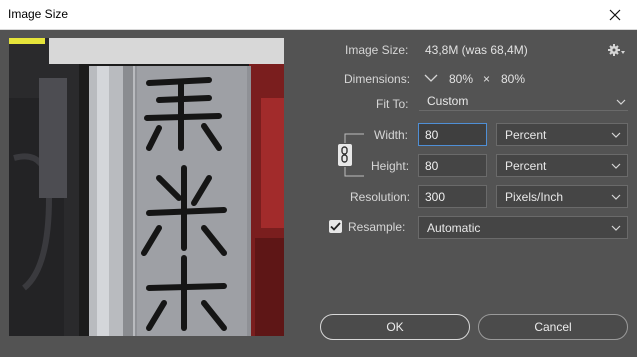 Image resolution: width=637 pixels, height=357 pixels. I want to click on resample-checkbox, so click(335, 226).